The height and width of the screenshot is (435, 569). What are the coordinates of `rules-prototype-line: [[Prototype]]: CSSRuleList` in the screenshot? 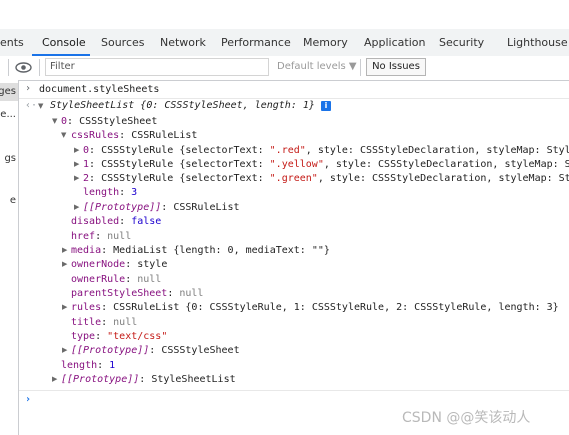 It's located at (161, 208).